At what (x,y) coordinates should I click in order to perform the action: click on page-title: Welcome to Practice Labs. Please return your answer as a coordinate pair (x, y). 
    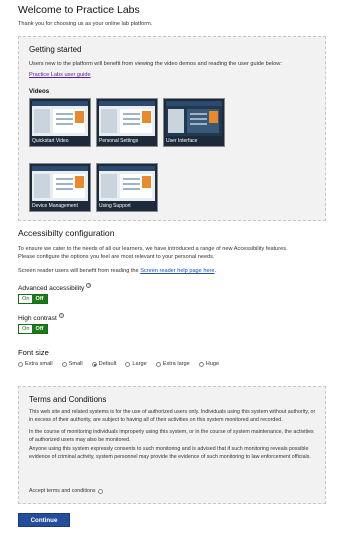
    Looking at the image, I should click on (79, 10).